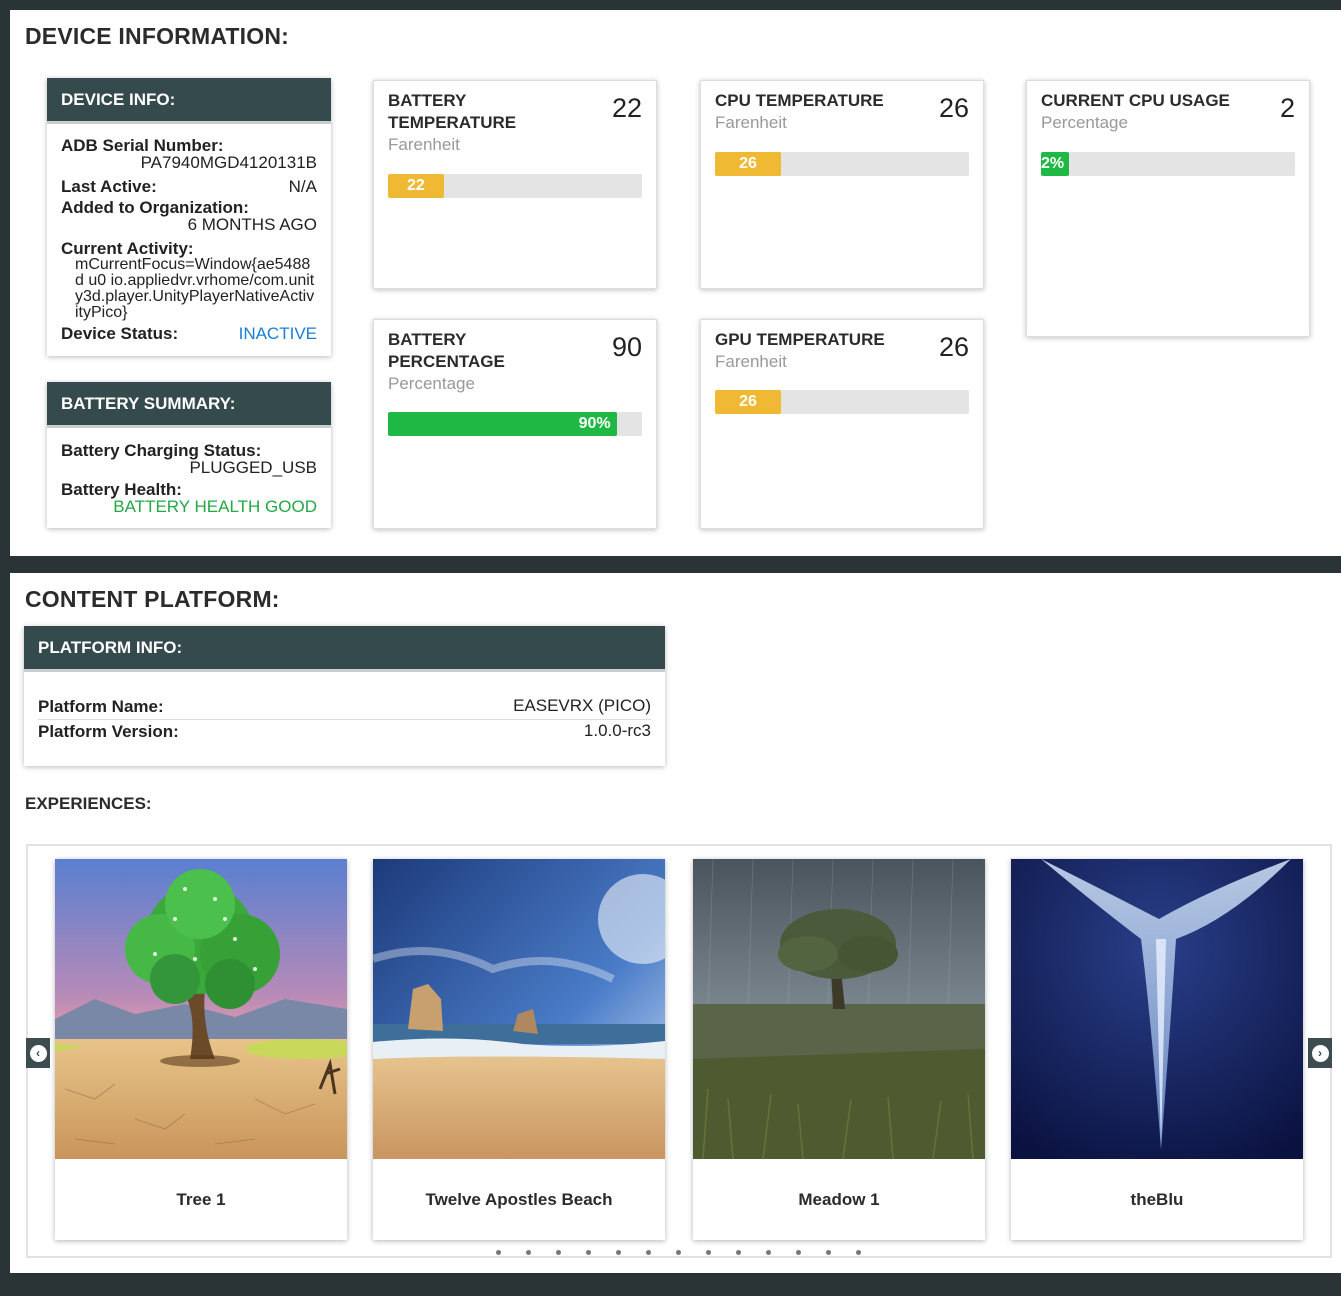 This screenshot has width=1341, height=1296. What do you see at coordinates (800, 339) in the screenshot?
I see `metric-title-text: GPU TEMPERATURE` at bounding box center [800, 339].